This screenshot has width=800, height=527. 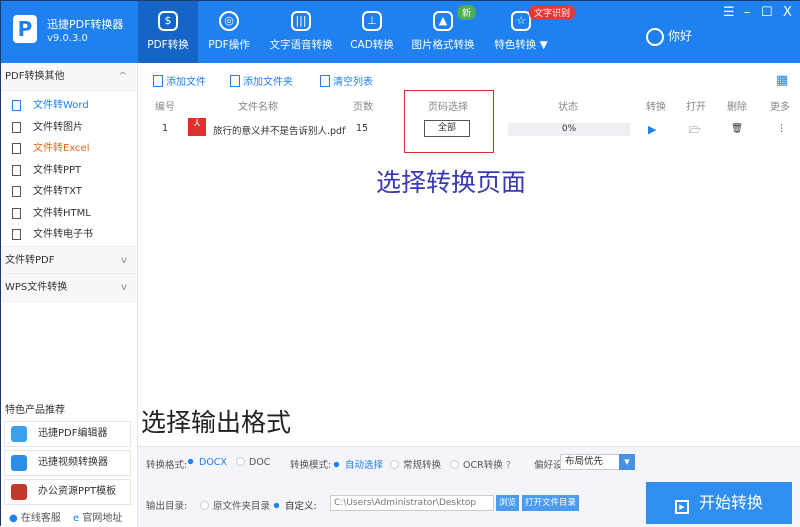 What do you see at coordinates (40, 518) in the screenshot?
I see `link-label: 在线客服` at bounding box center [40, 518].